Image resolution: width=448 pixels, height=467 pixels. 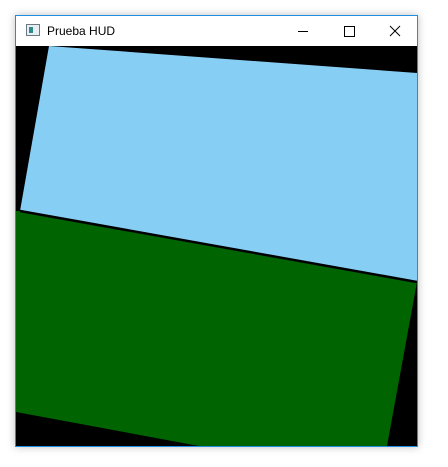 I want to click on app-window-icon, so click(x=33, y=30).